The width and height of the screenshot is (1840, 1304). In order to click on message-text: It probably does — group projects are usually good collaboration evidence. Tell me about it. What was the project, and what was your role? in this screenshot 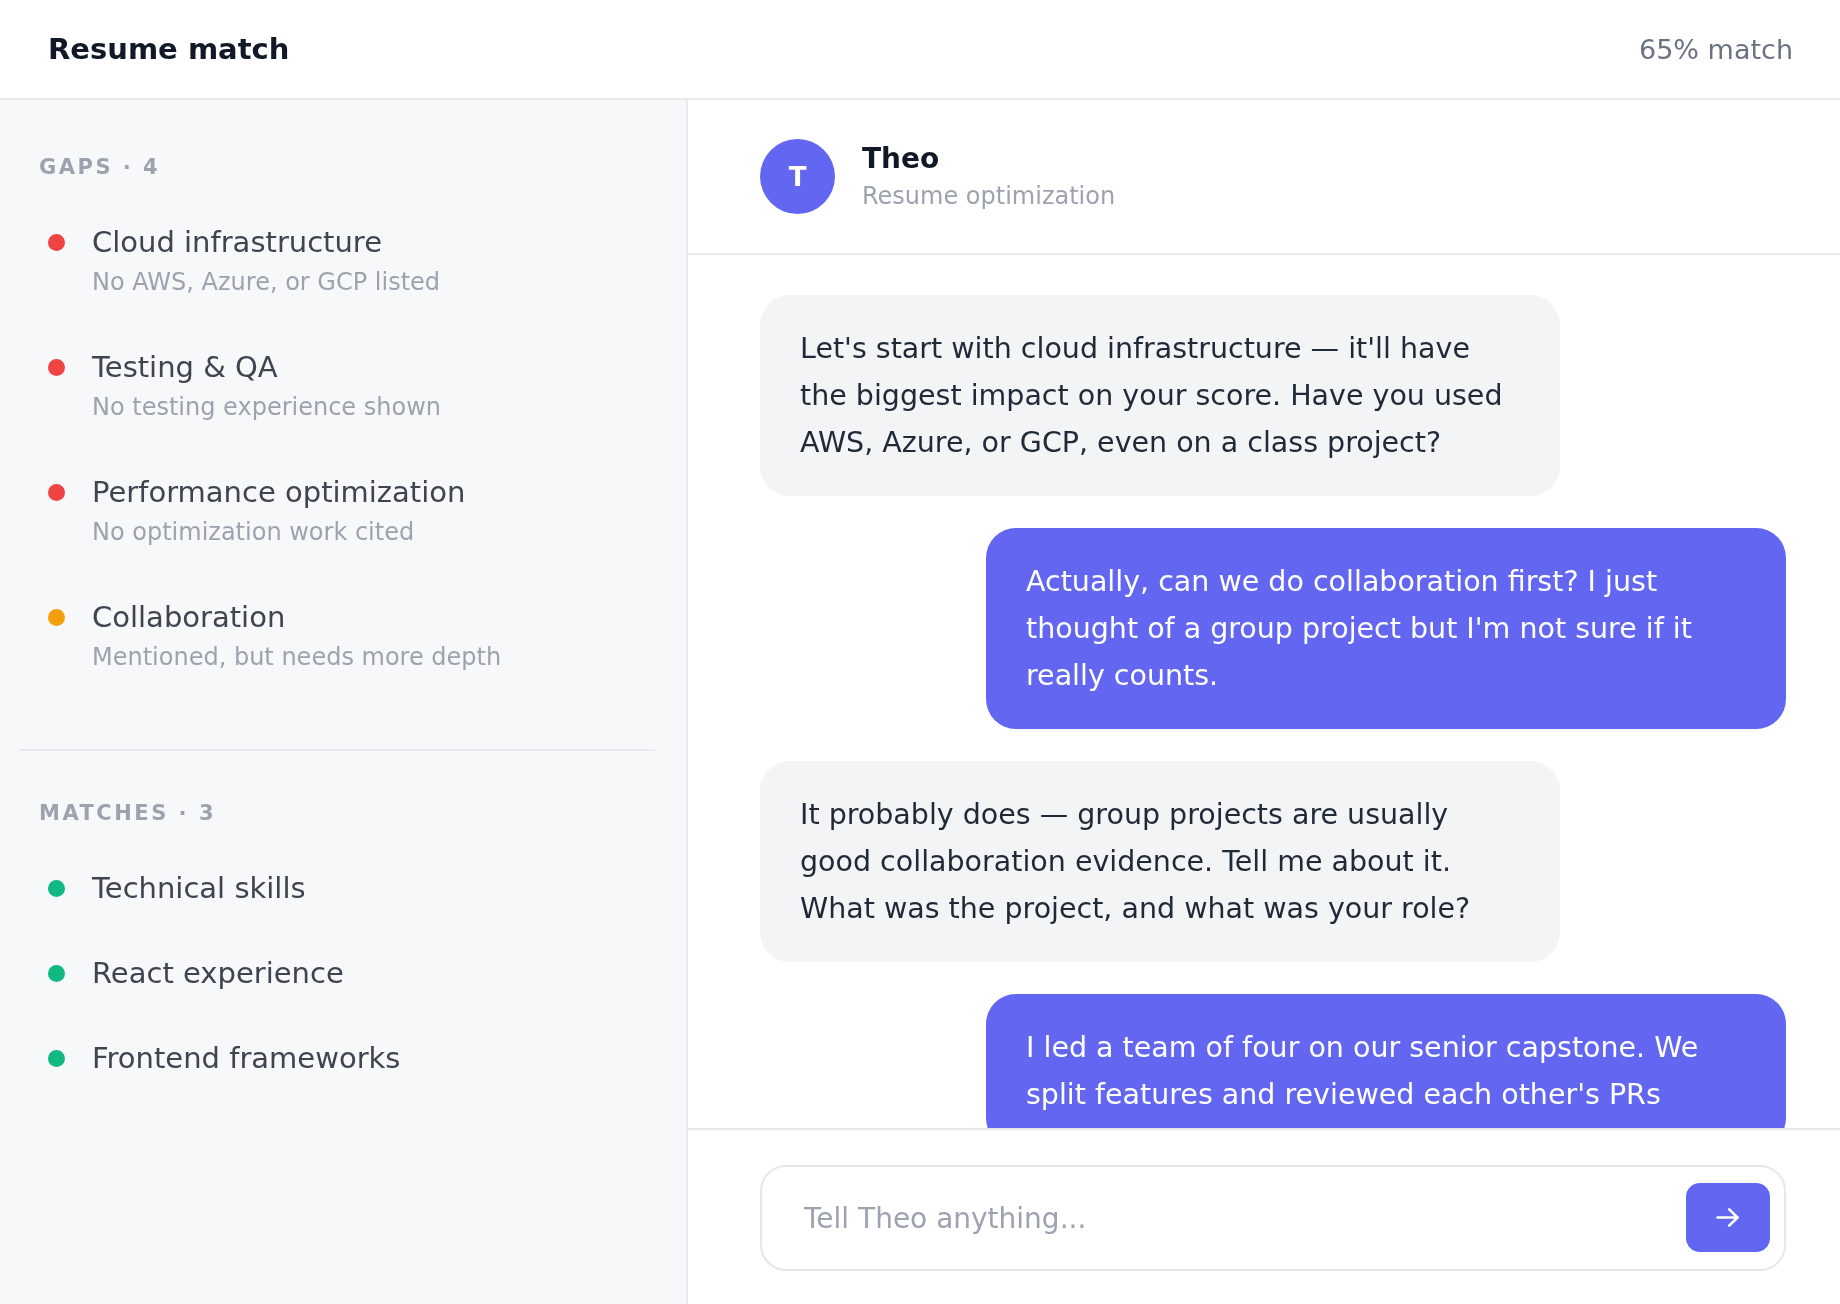, I will do `click(1136, 862)`.